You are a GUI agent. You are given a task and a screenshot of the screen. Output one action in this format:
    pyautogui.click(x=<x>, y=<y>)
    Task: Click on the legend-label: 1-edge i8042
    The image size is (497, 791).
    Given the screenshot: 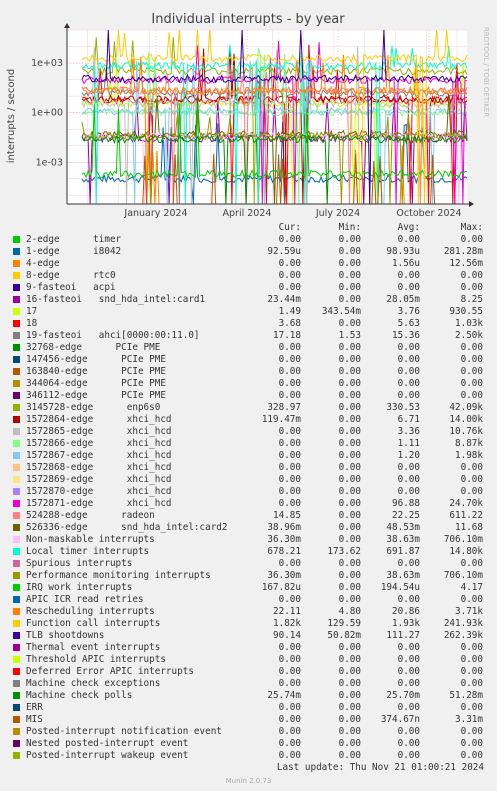 What is the action you would take?
    pyautogui.click(x=74, y=251)
    